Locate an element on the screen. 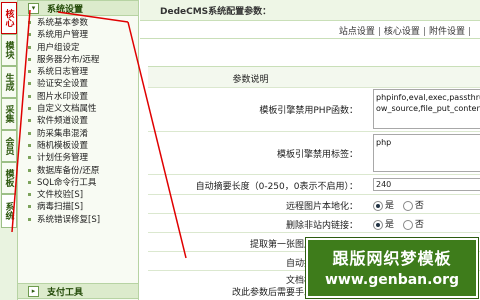 This screenshot has width=480, height=300. watermark-logo: 跟版网织梦模板 www.genban.org is located at coordinates (392, 268).